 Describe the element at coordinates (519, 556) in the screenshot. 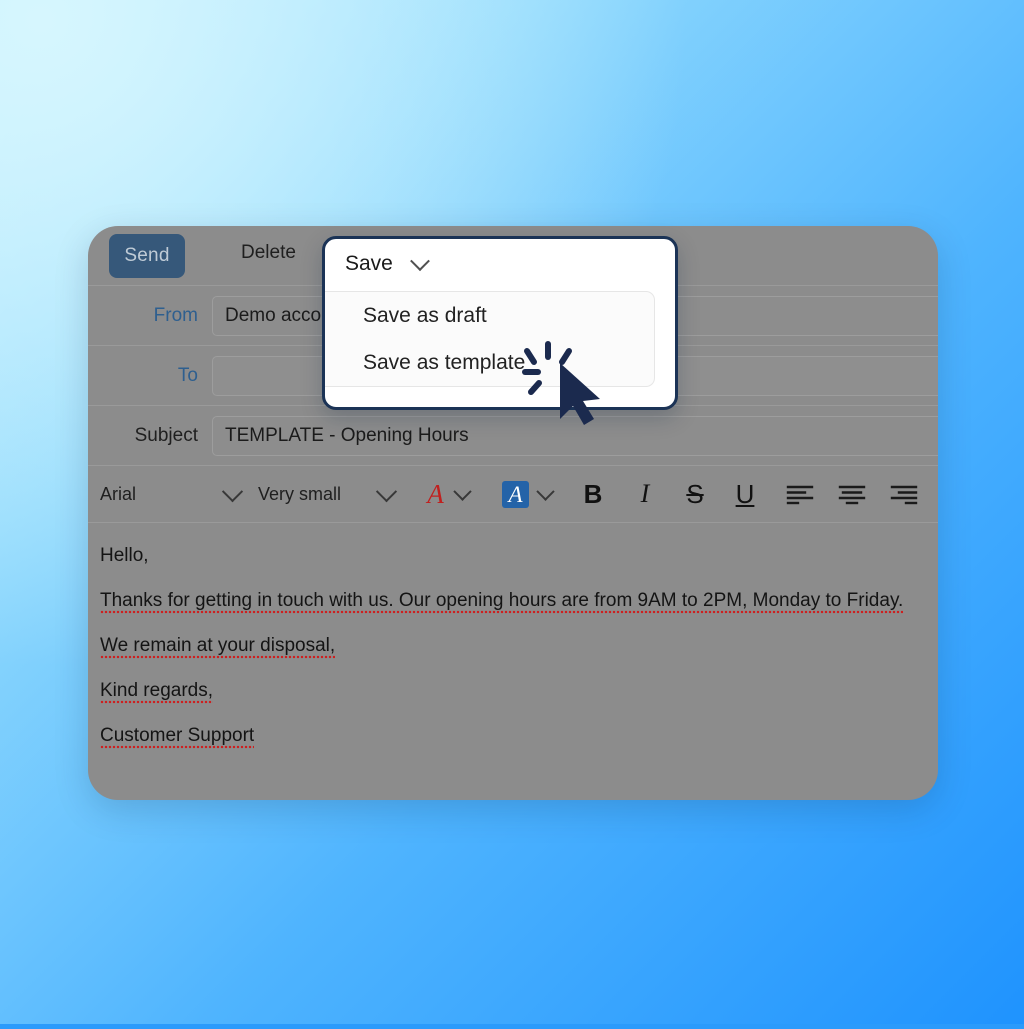

I see `body-line: Hello,` at that location.